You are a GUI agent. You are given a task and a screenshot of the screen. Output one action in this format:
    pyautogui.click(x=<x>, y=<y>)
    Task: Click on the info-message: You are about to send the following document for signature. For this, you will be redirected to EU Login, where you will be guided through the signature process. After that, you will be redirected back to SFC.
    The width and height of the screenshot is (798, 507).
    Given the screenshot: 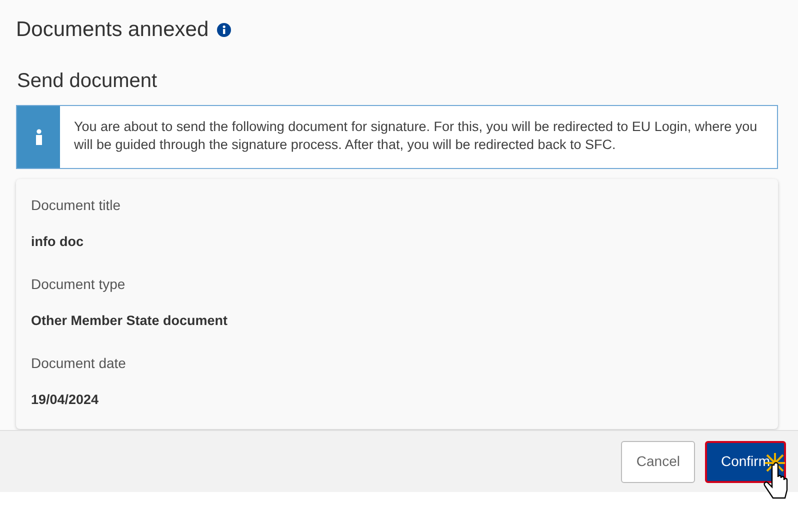 What is the action you would take?
    pyautogui.click(x=415, y=136)
    